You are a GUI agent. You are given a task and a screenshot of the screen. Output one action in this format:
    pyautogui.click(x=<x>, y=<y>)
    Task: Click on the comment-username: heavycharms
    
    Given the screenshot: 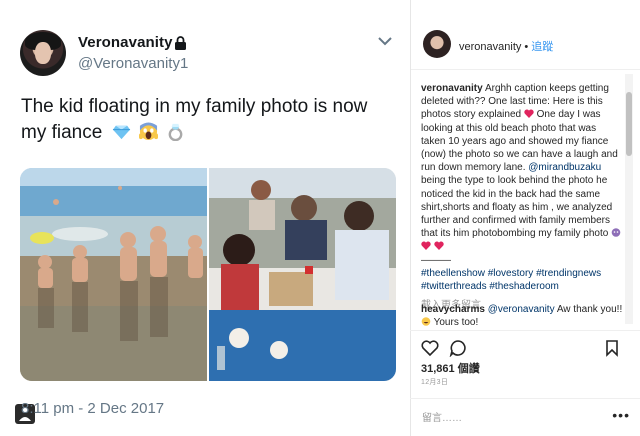 What is the action you would take?
    pyautogui.click(x=453, y=309)
    